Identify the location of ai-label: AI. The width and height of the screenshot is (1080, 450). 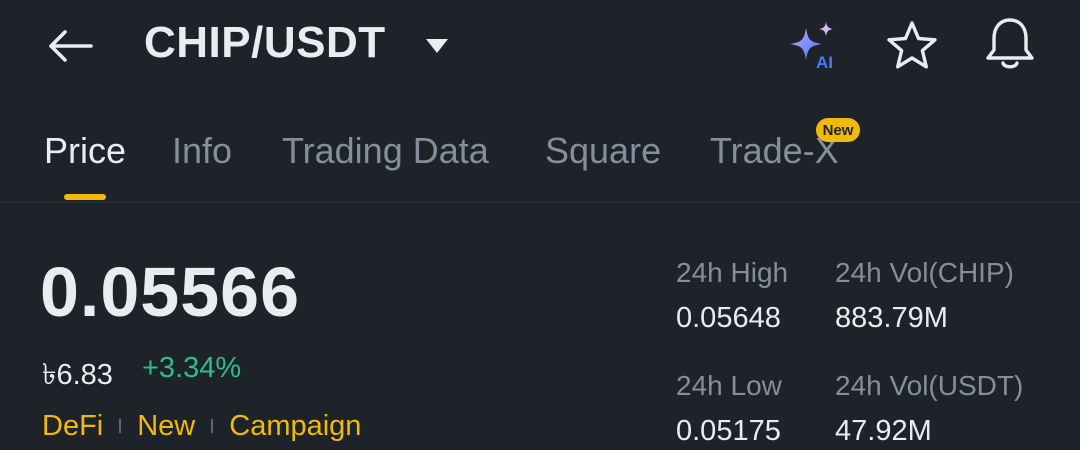
(824, 61).